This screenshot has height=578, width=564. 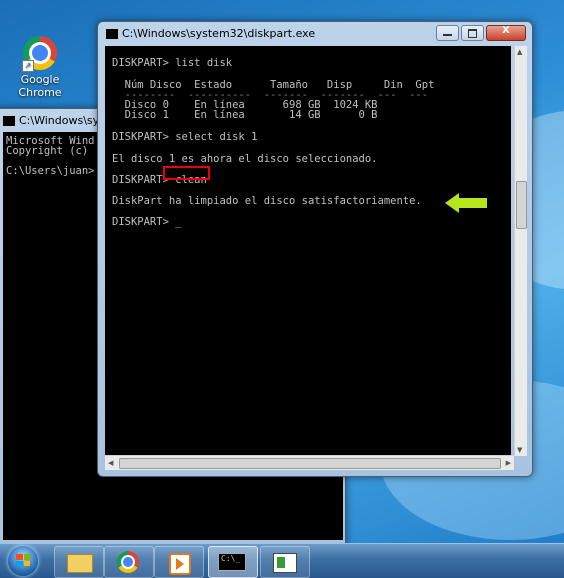 I want to click on media-player-icon, so click(x=180, y=564).